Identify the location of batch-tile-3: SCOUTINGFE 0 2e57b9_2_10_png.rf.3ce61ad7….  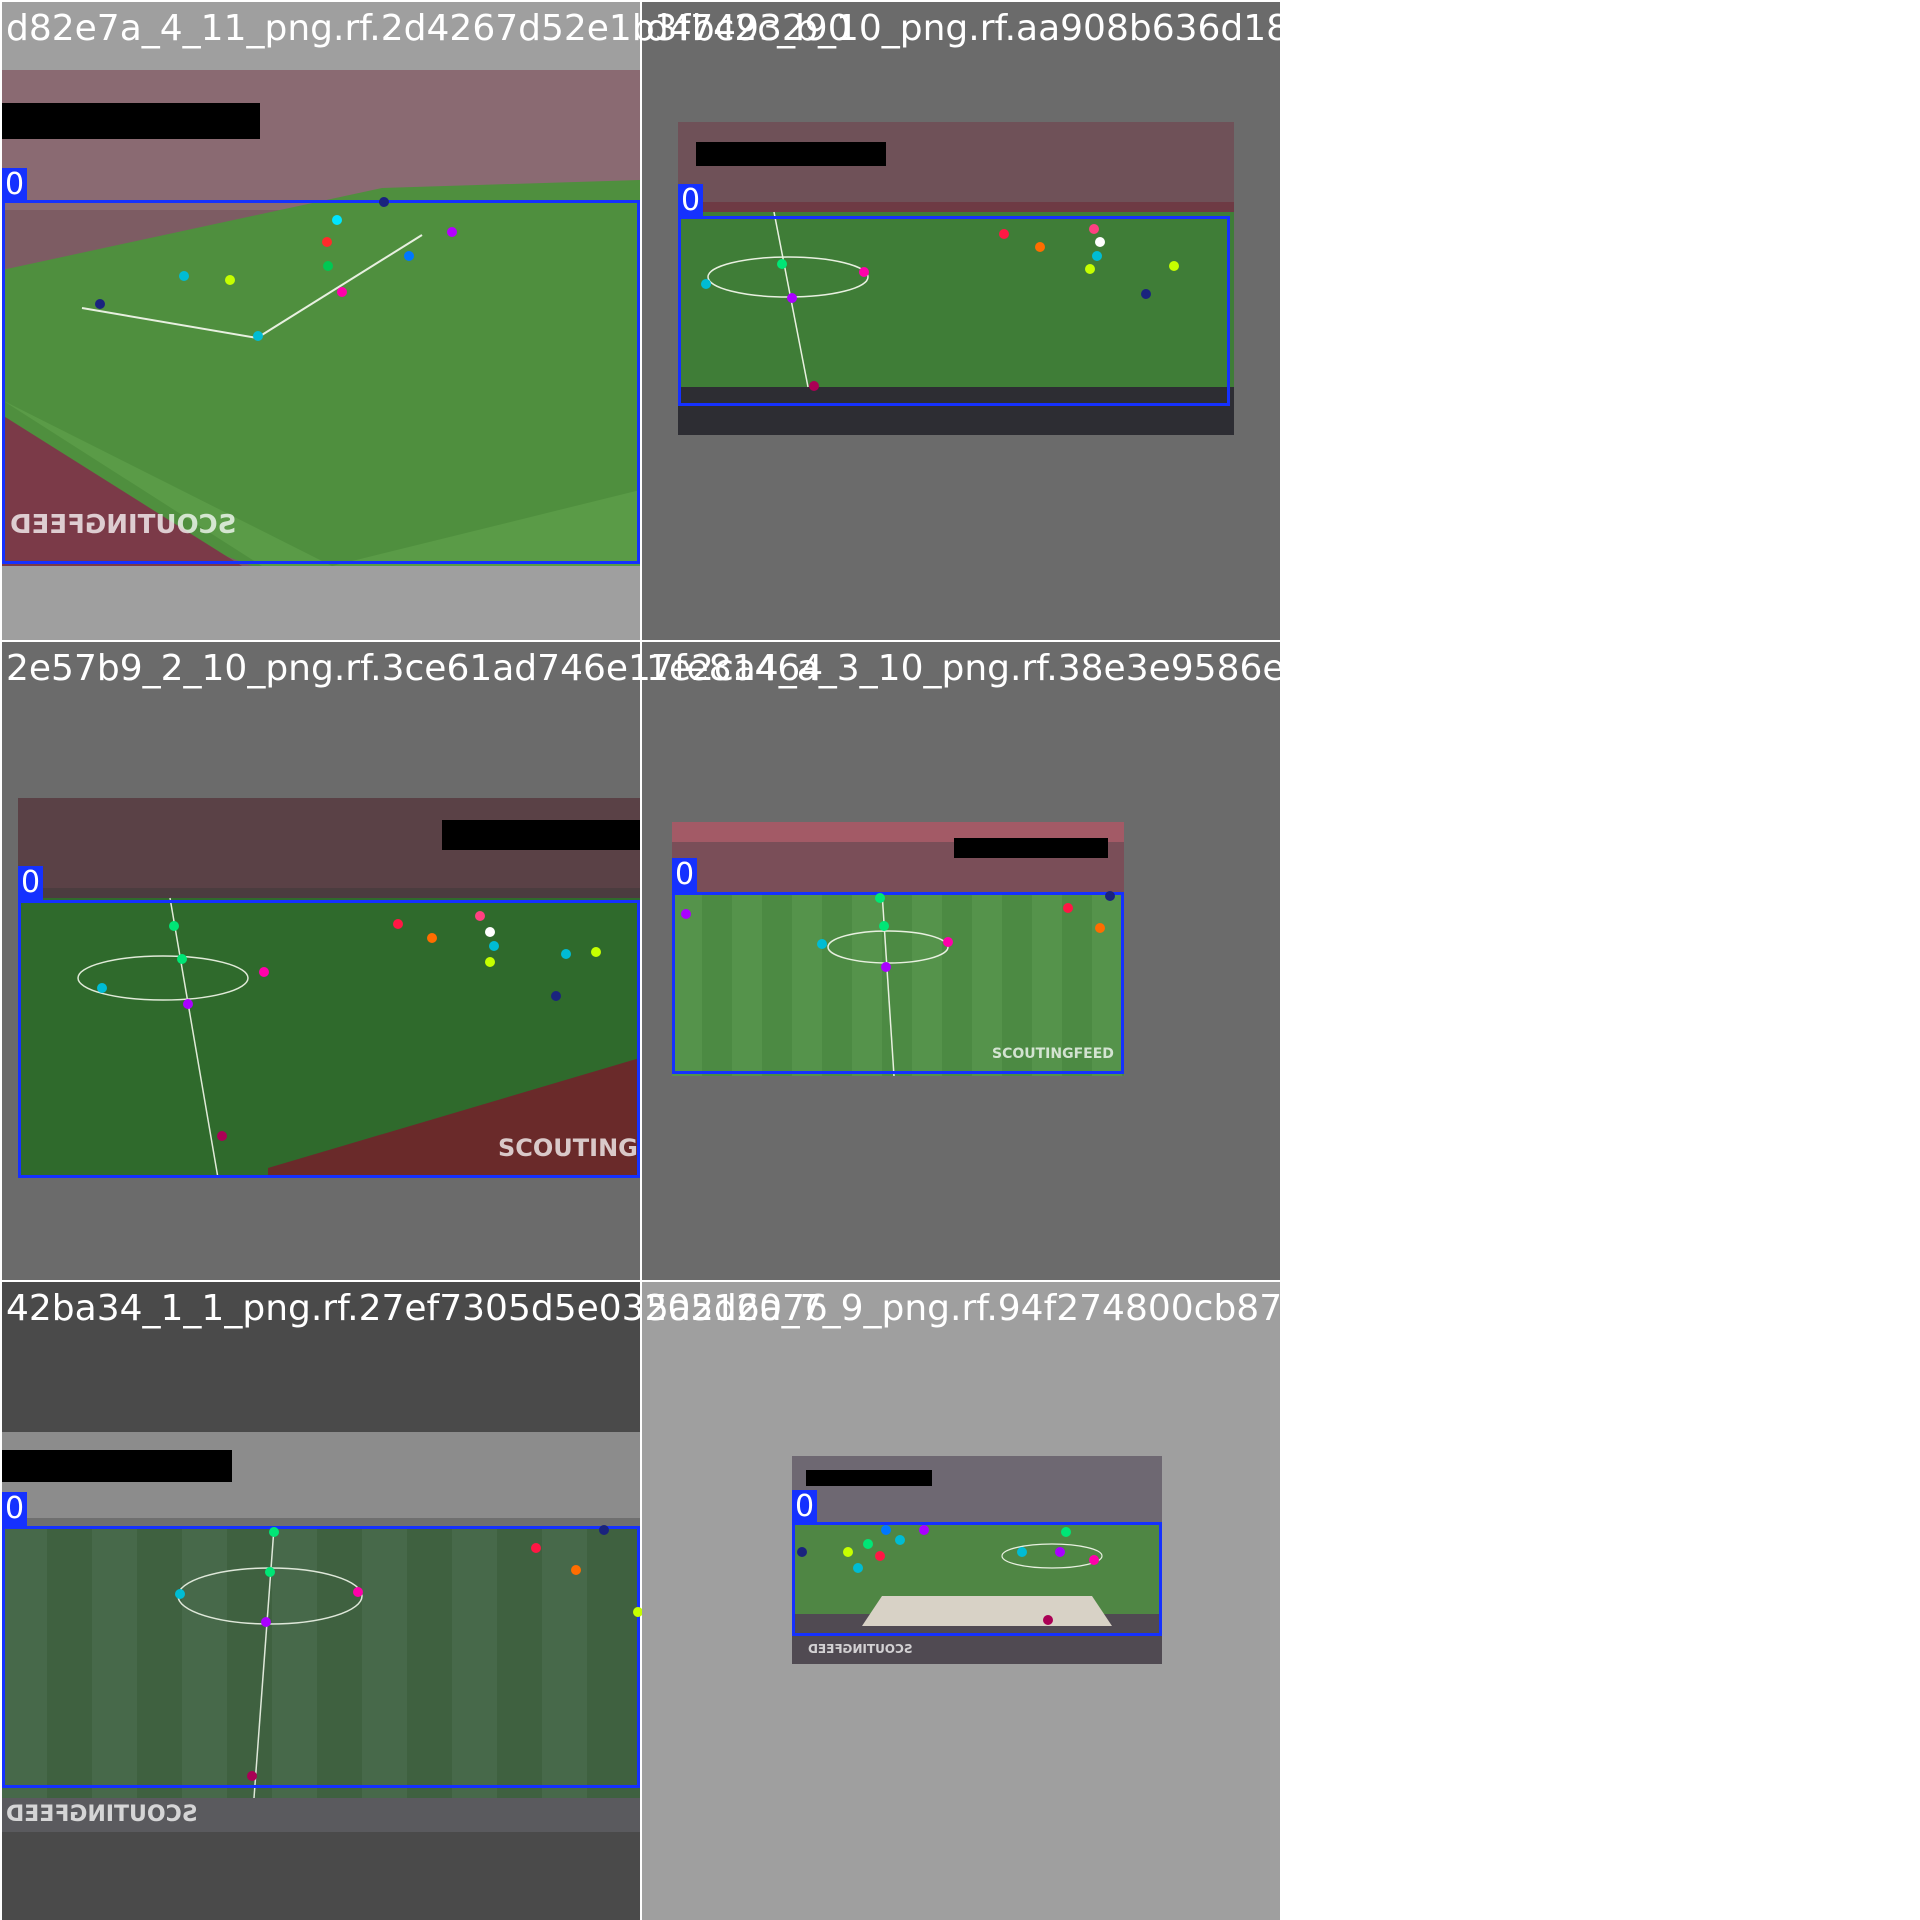
(412, 961).